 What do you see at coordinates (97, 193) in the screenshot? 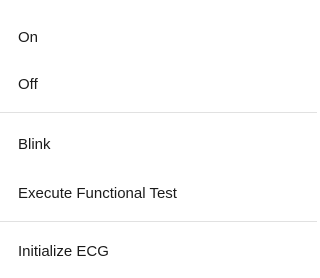
I see `menu-item-label: Execute Functional Test` at bounding box center [97, 193].